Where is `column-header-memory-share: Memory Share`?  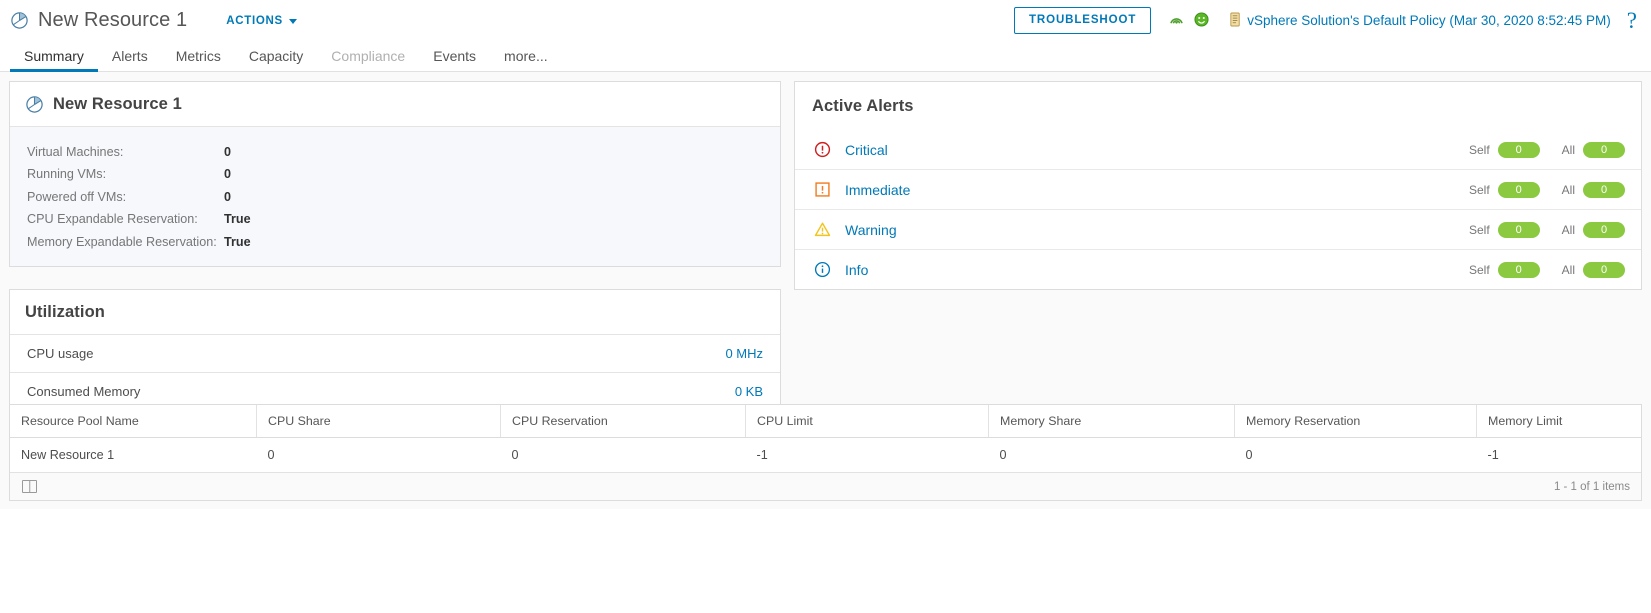
column-header-memory-share: Memory Share is located at coordinates (1111, 421).